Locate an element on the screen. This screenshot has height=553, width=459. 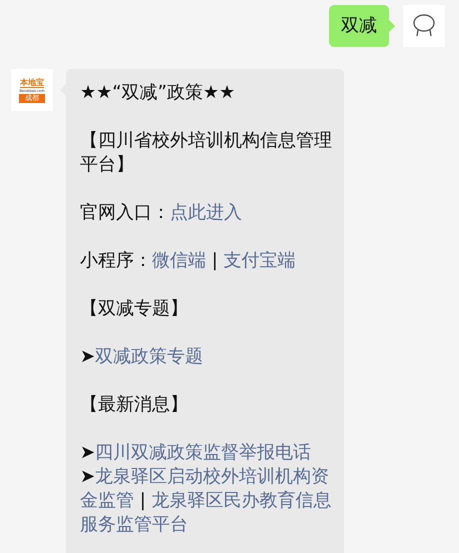
link: 龙泉驿区民办教育信息 is located at coordinates (242, 500).